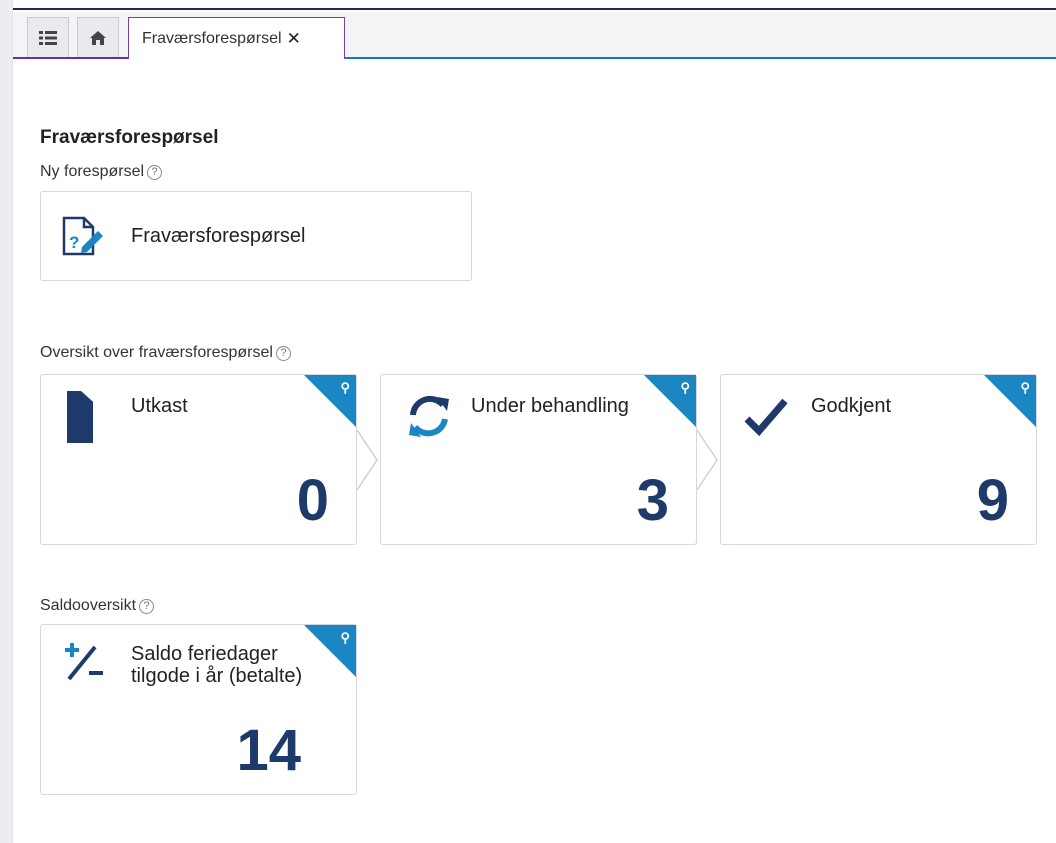 The width and height of the screenshot is (1056, 843). What do you see at coordinates (88, 605) in the screenshot?
I see `balance-label: Saldooversikt` at bounding box center [88, 605].